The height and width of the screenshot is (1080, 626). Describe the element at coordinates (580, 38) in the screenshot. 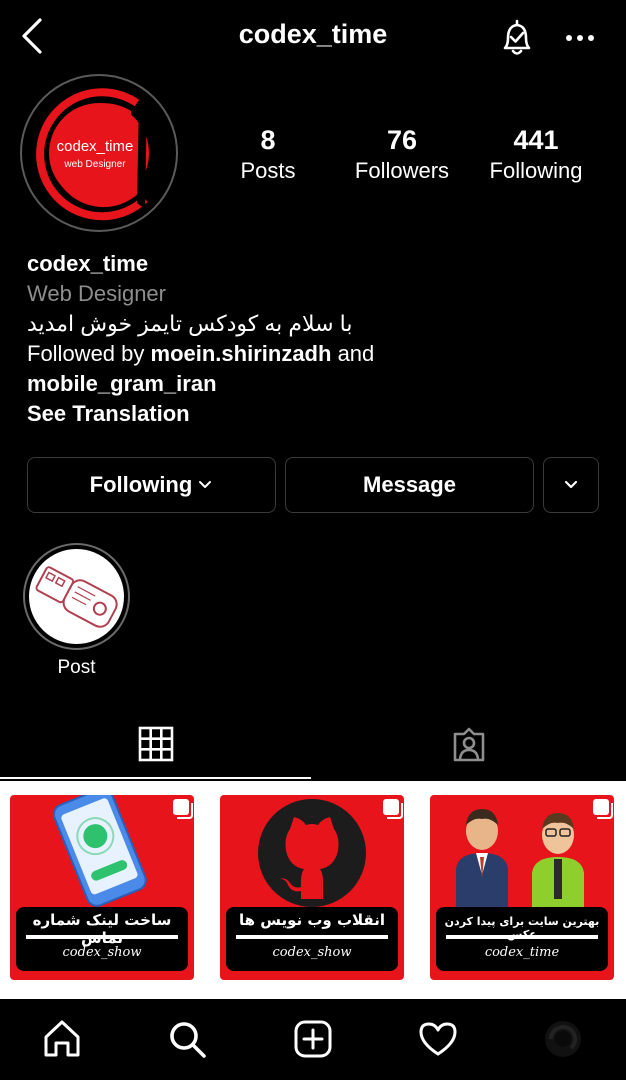

I see `more-icon` at that location.